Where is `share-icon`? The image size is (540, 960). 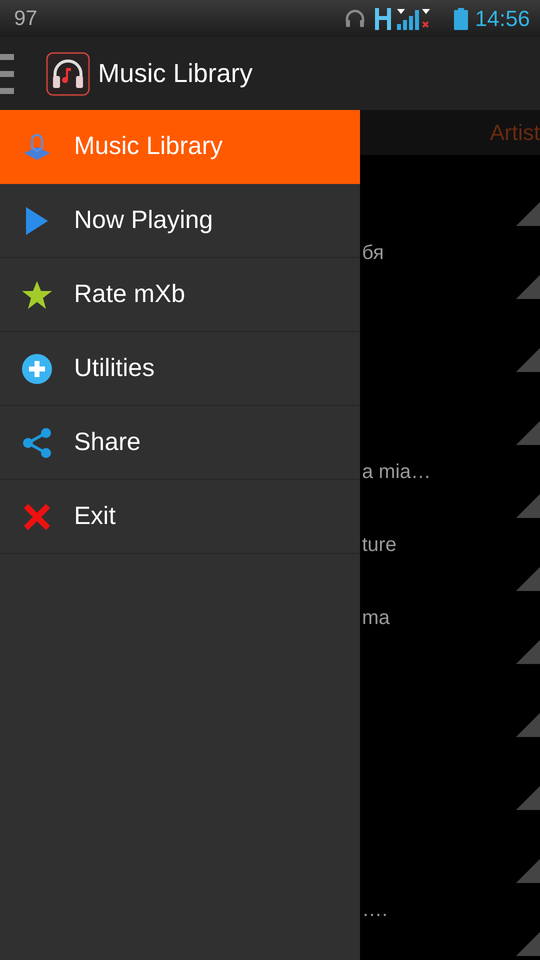 share-icon is located at coordinates (37, 442).